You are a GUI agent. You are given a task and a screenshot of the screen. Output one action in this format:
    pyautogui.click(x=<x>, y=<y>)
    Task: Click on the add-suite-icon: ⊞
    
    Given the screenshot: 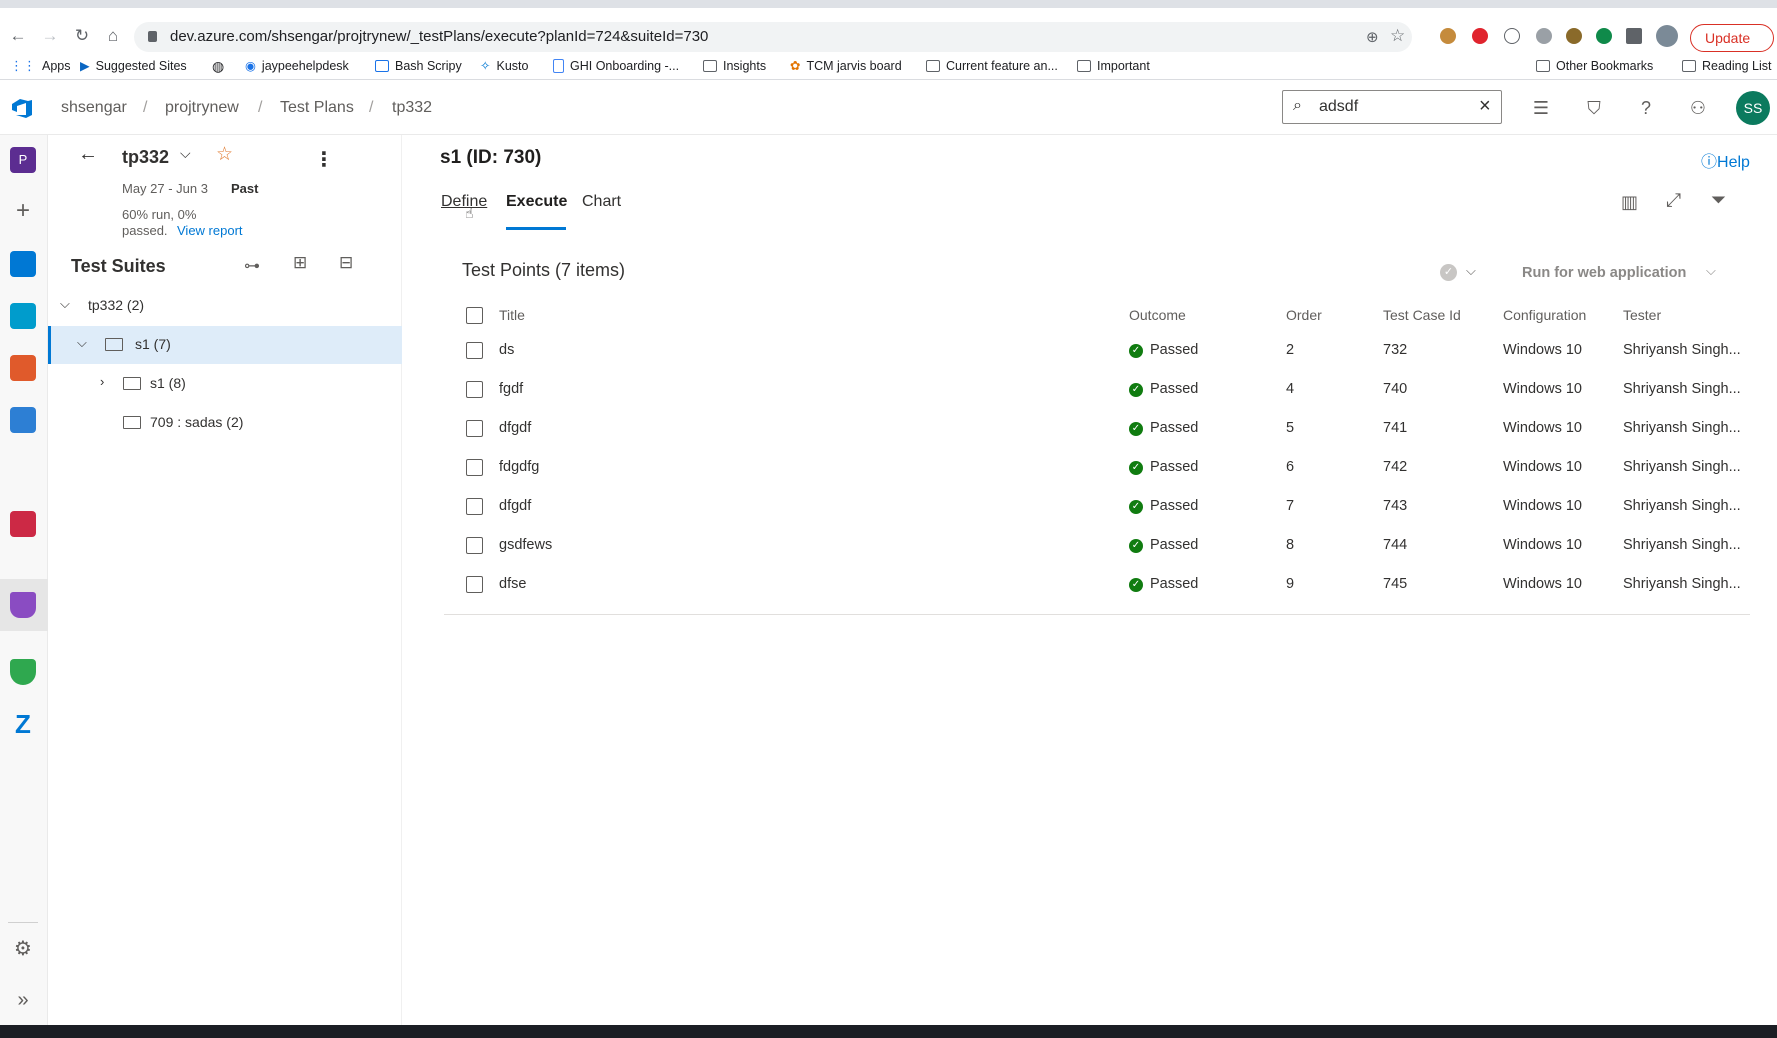 What is the action you would take?
    pyautogui.click(x=300, y=263)
    